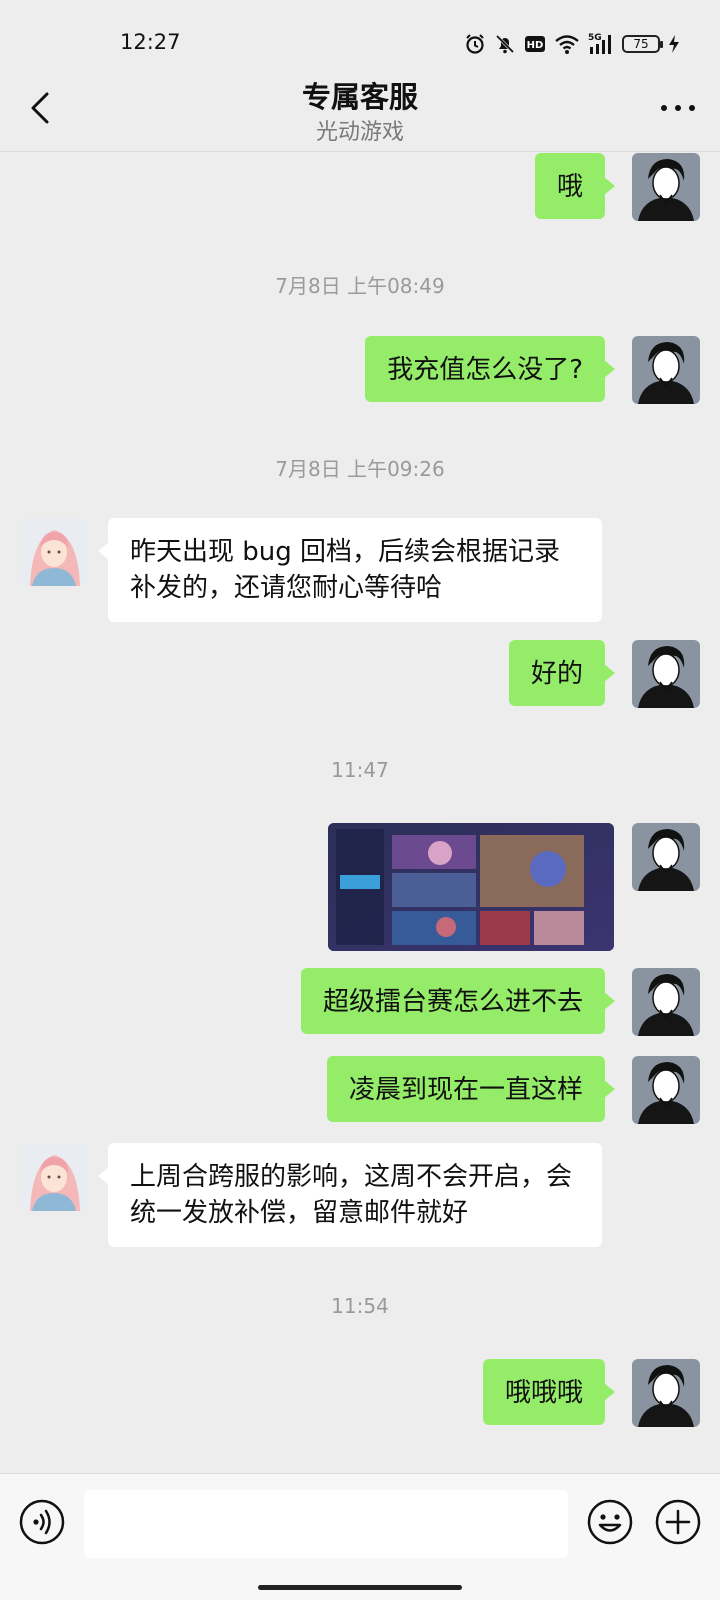 Image resolution: width=720 pixels, height=1600 pixels. I want to click on alarm-icon, so click(475, 44).